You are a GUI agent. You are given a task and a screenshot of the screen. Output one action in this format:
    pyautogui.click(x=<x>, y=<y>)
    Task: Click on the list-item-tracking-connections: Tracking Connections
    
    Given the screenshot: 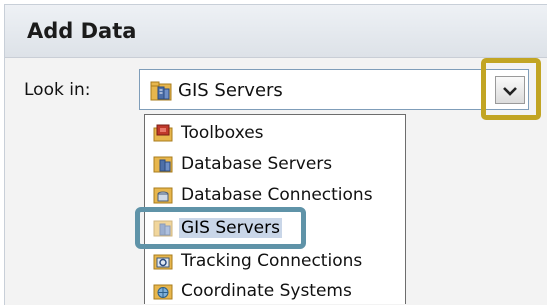 What is the action you would take?
    pyautogui.click(x=276, y=261)
    